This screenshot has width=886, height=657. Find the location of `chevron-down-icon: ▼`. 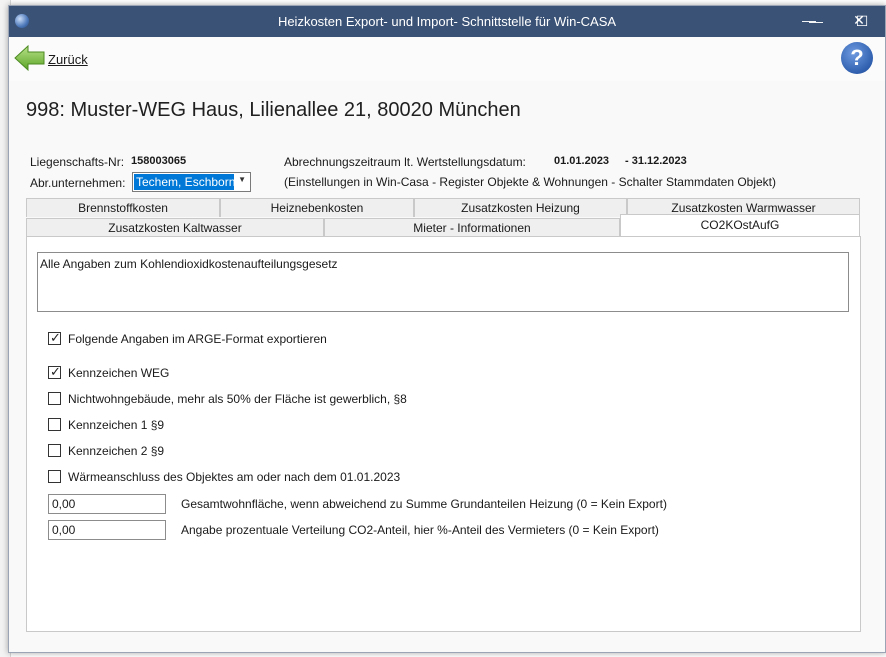

chevron-down-icon: ▼ is located at coordinates (242, 179).